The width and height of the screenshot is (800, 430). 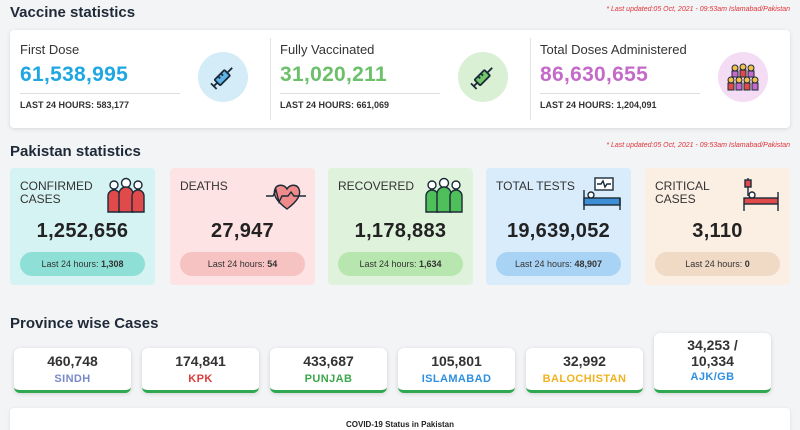 I want to click on people-icon, so click(x=126, y=195).